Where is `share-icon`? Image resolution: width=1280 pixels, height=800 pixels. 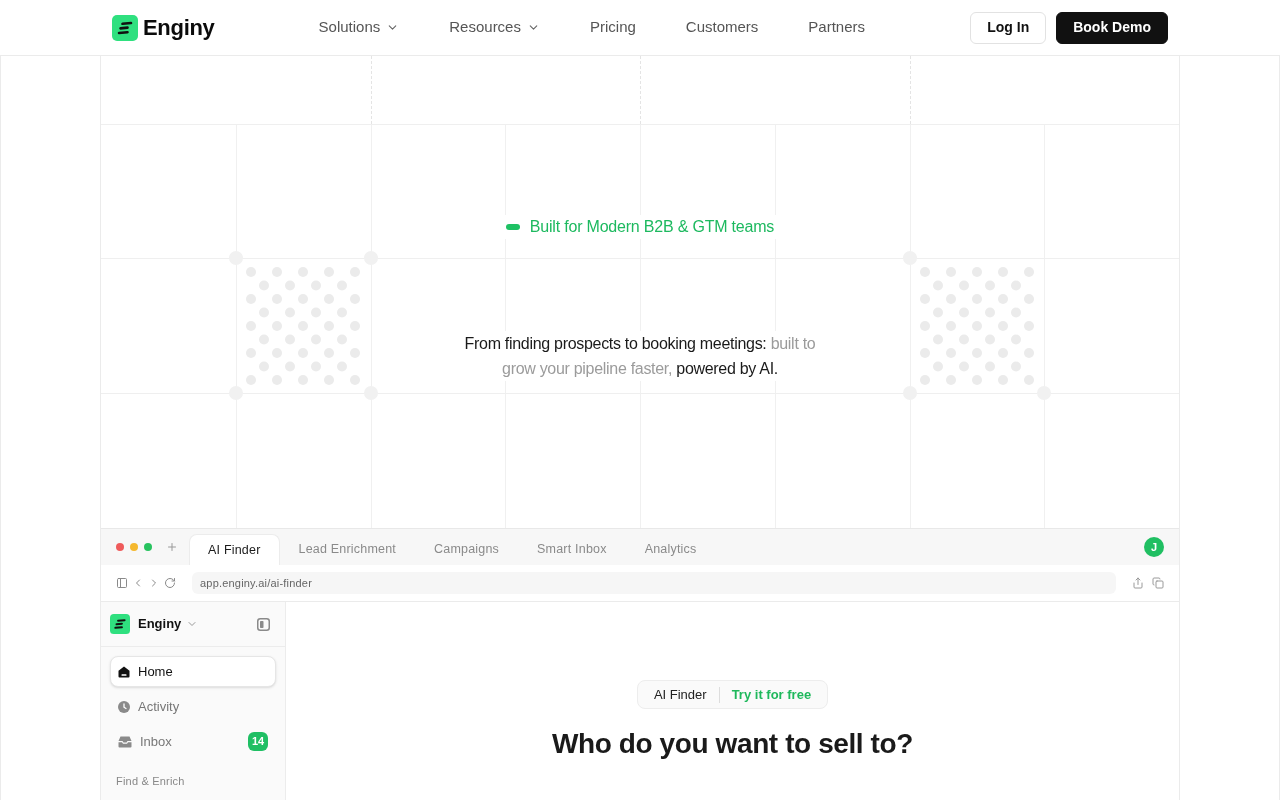 share-icon is located at coordinates (1138, 583).